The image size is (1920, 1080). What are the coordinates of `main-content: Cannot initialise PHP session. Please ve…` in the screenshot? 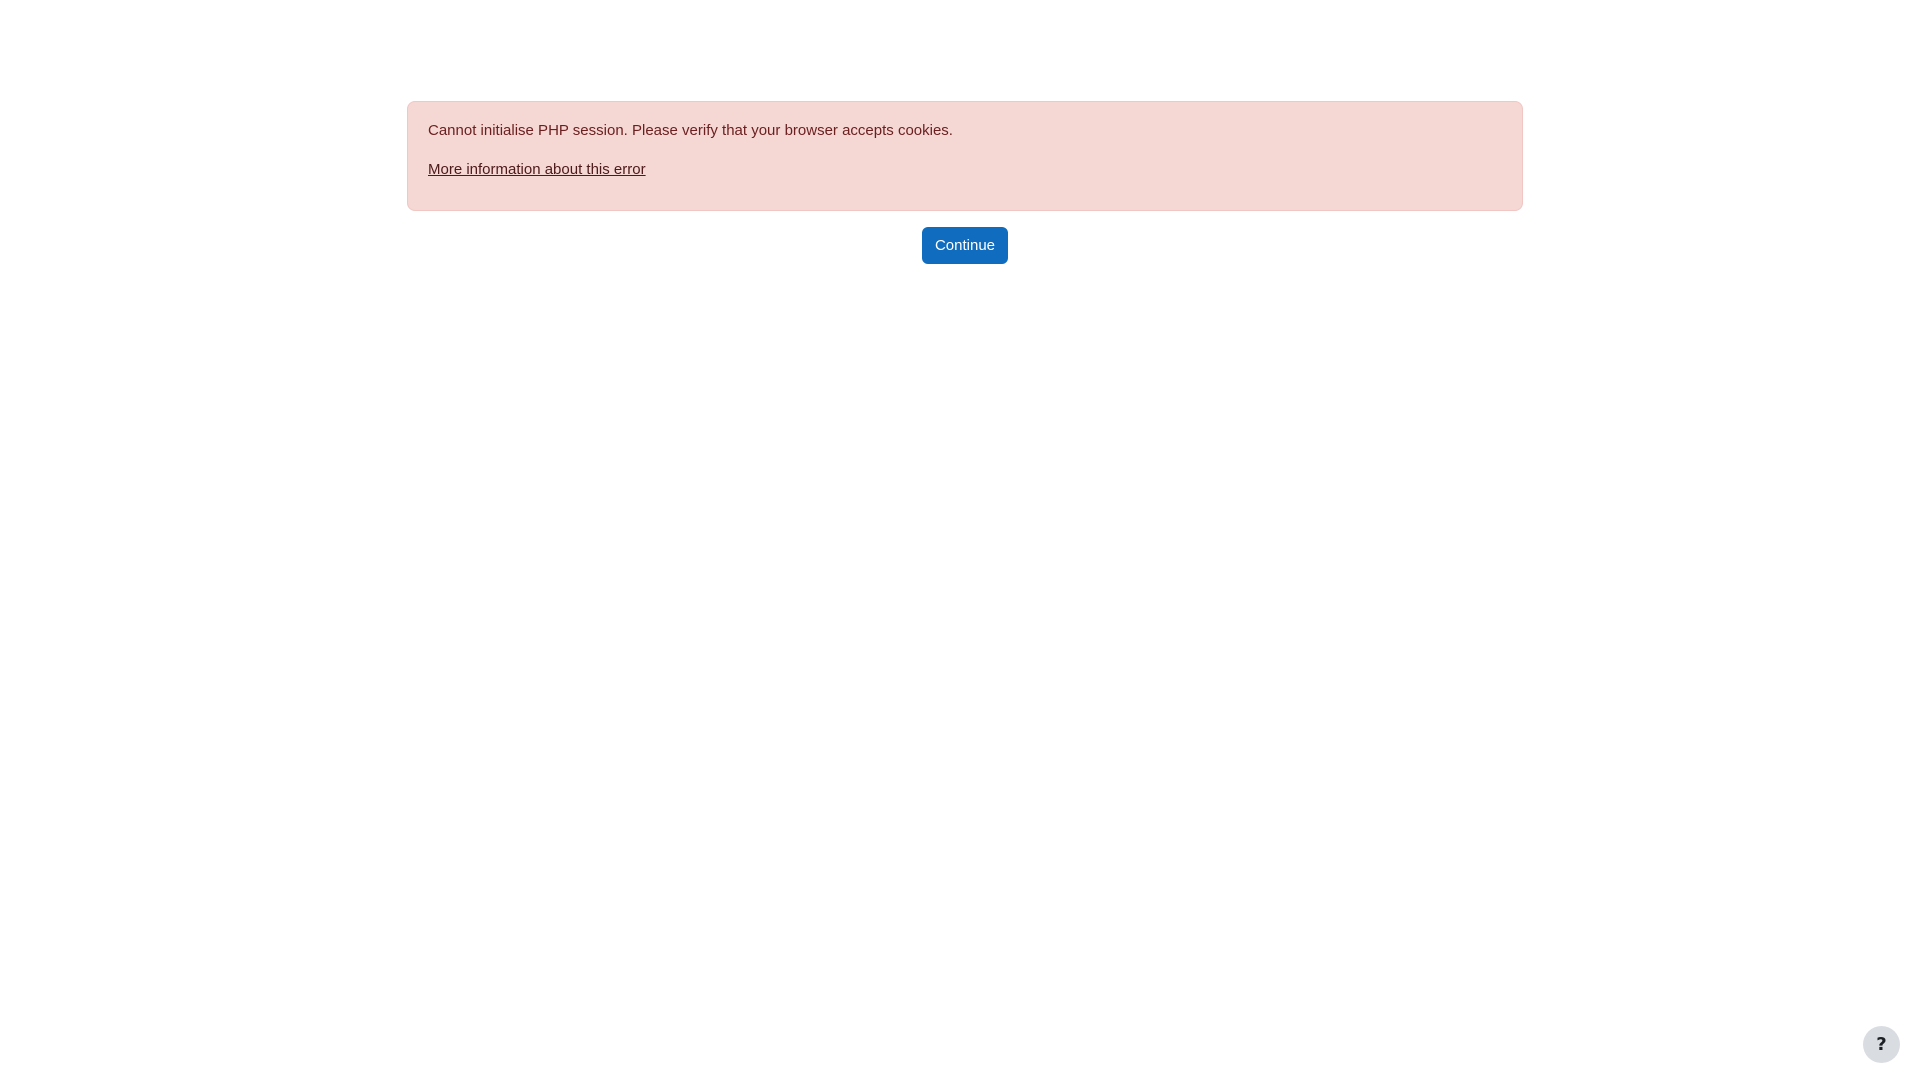 It's located at (965, 182).